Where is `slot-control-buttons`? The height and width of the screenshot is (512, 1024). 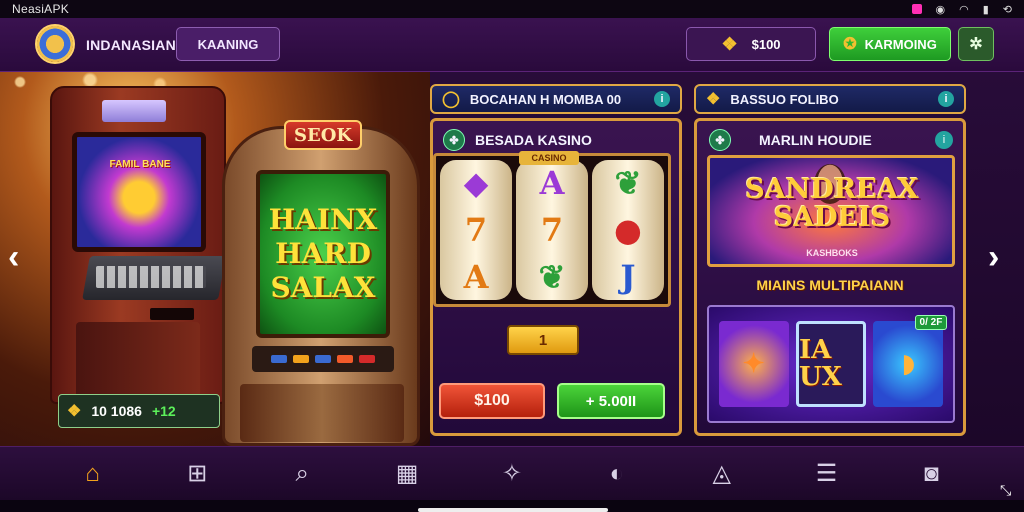 slot-control-buttons is located at coordinates (323, 359).